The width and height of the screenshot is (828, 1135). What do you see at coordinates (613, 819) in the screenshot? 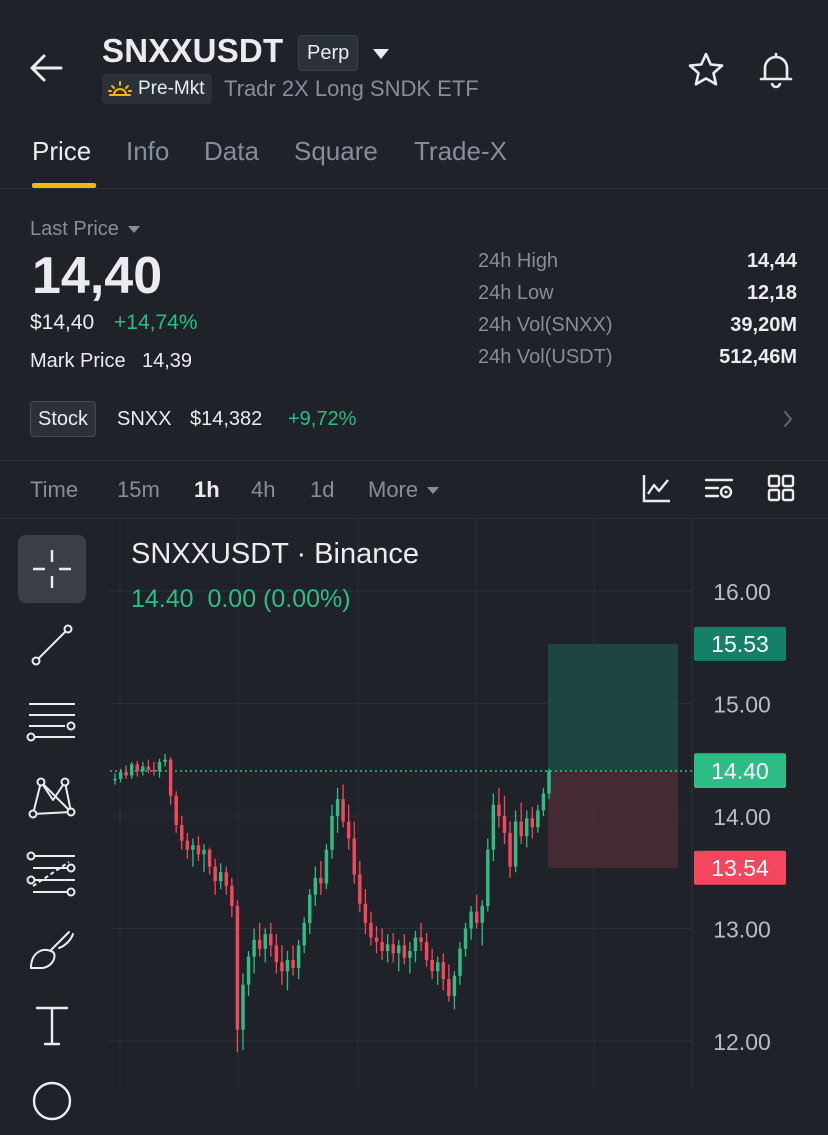
I see `stop-loss-zone` at bounding box center [613, 819].